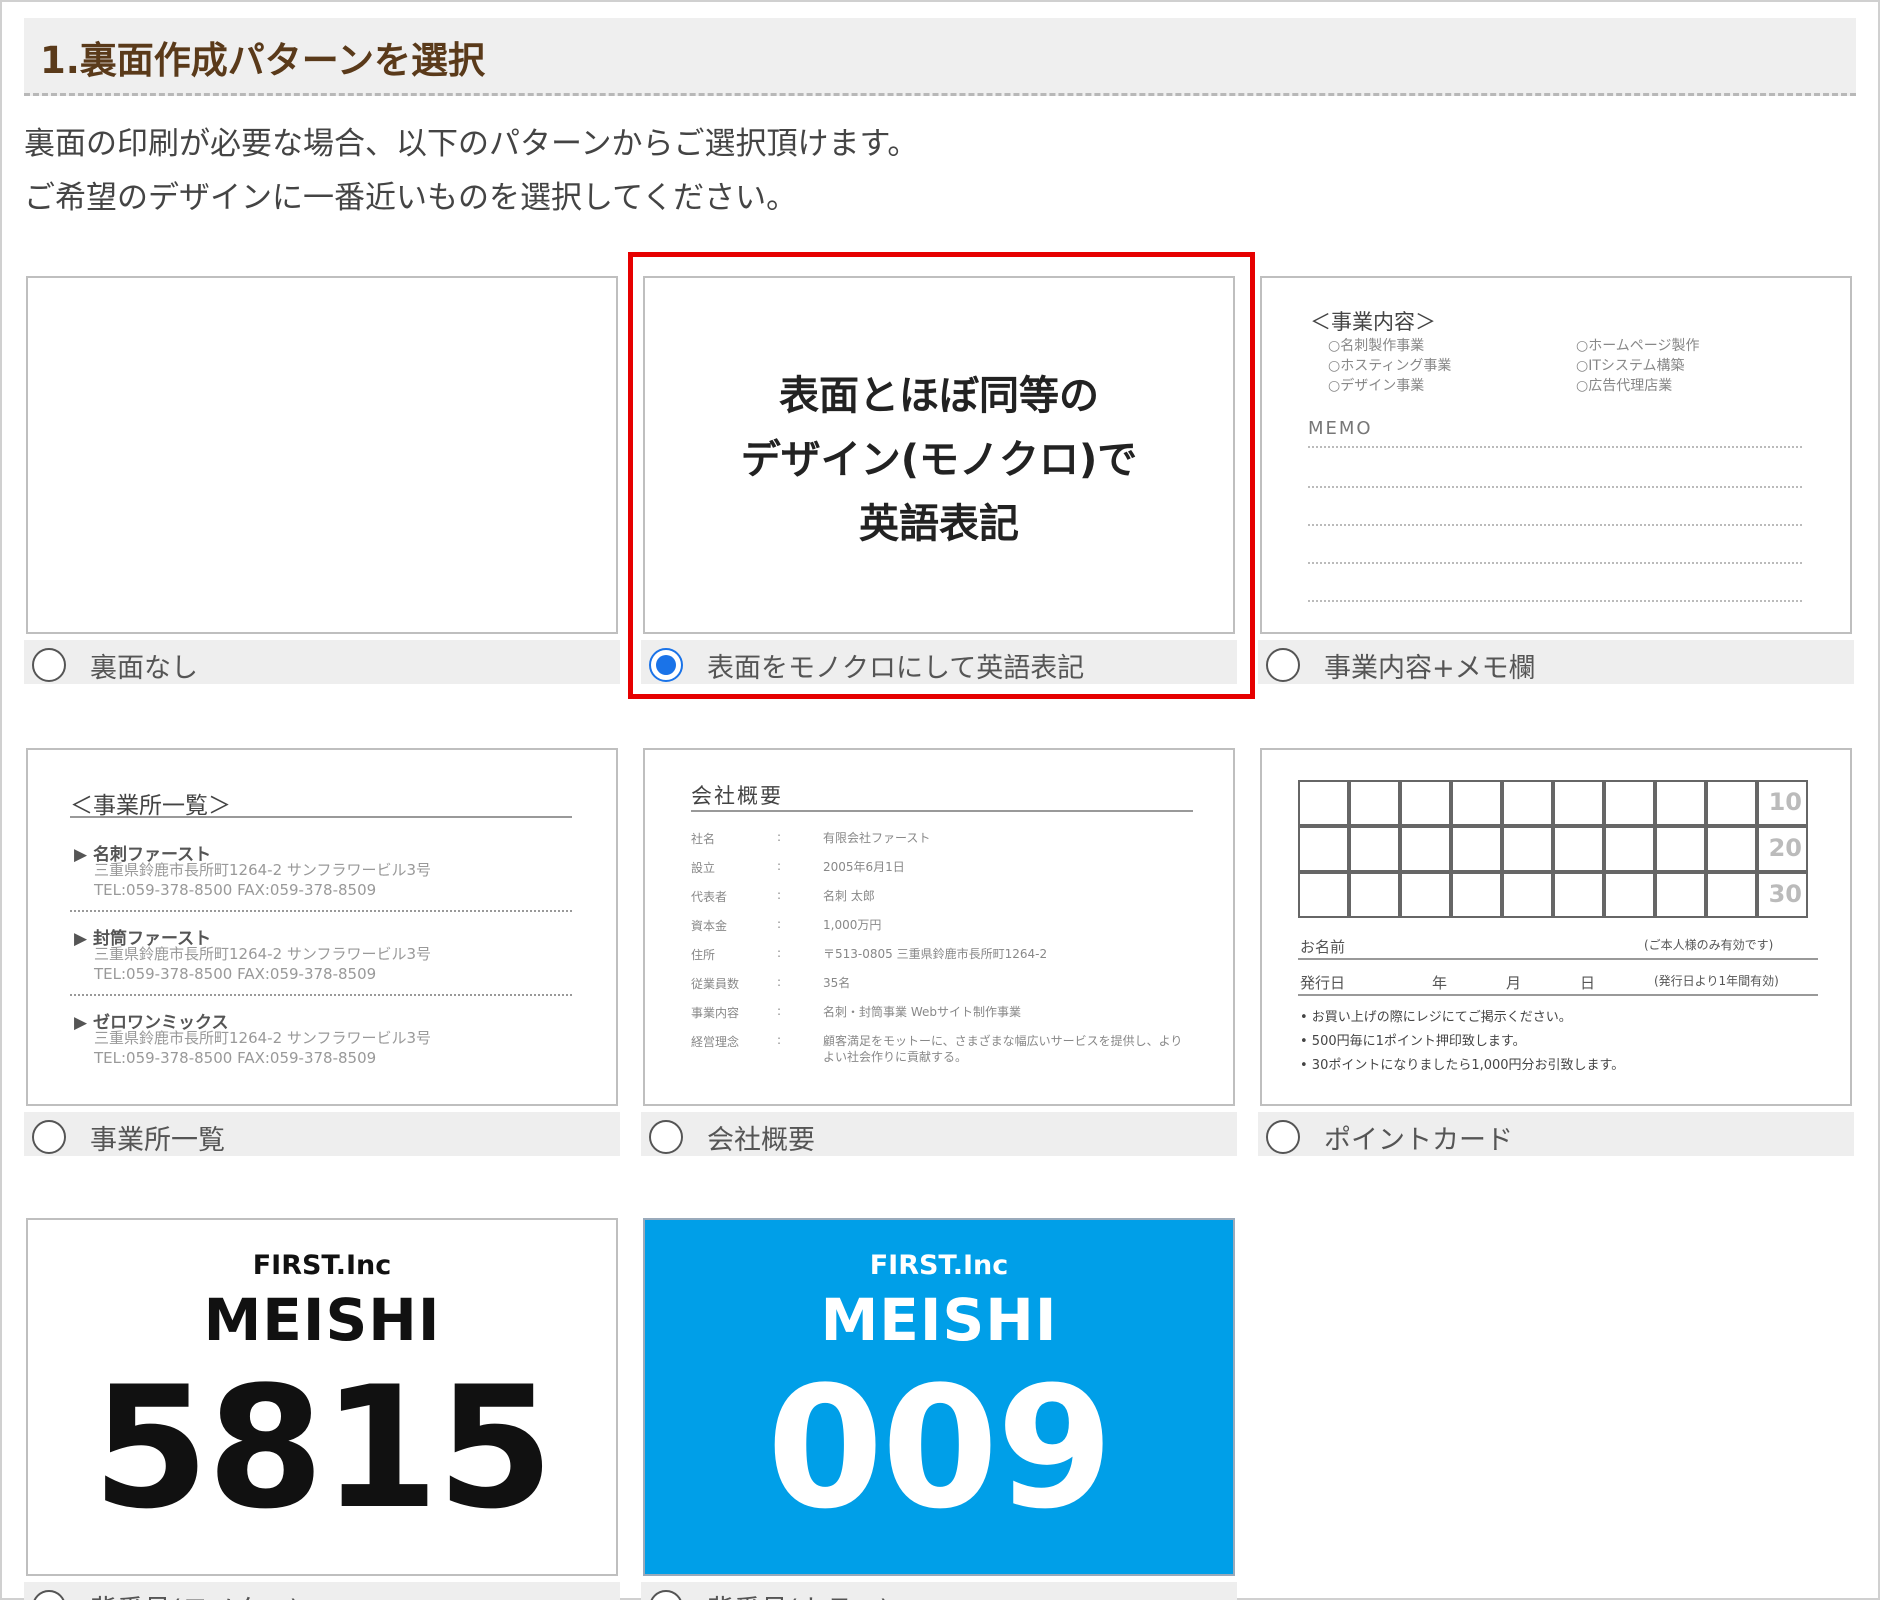 The height and width of the screenshot is (1600, 1880). What do you see at coordinates (322, 662) in the screenshot?
I see `option-label-bar: 裏面なし` at bounding box center [322, 662].